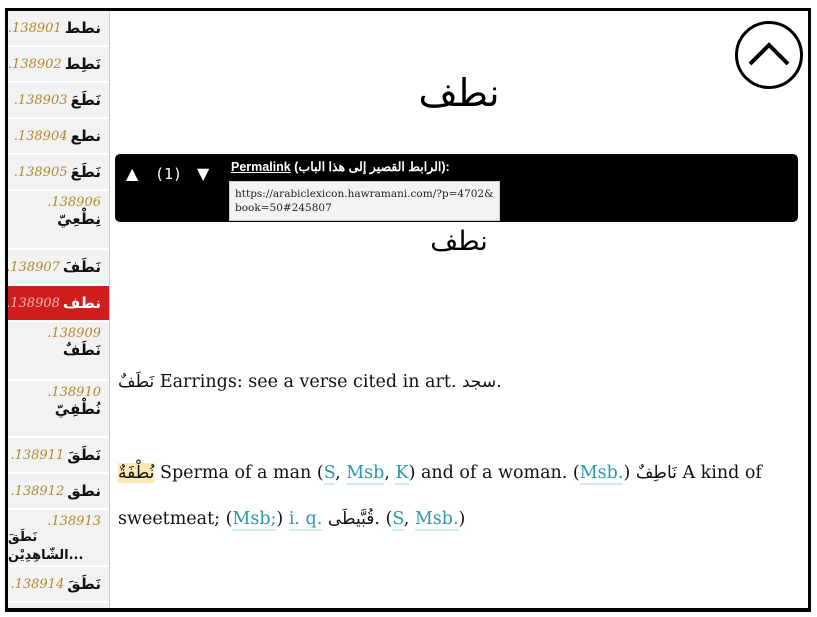  Describe the element at coordinates (203, 173) in the screenshot. I see `next-arrow-button: ▼` at that location.